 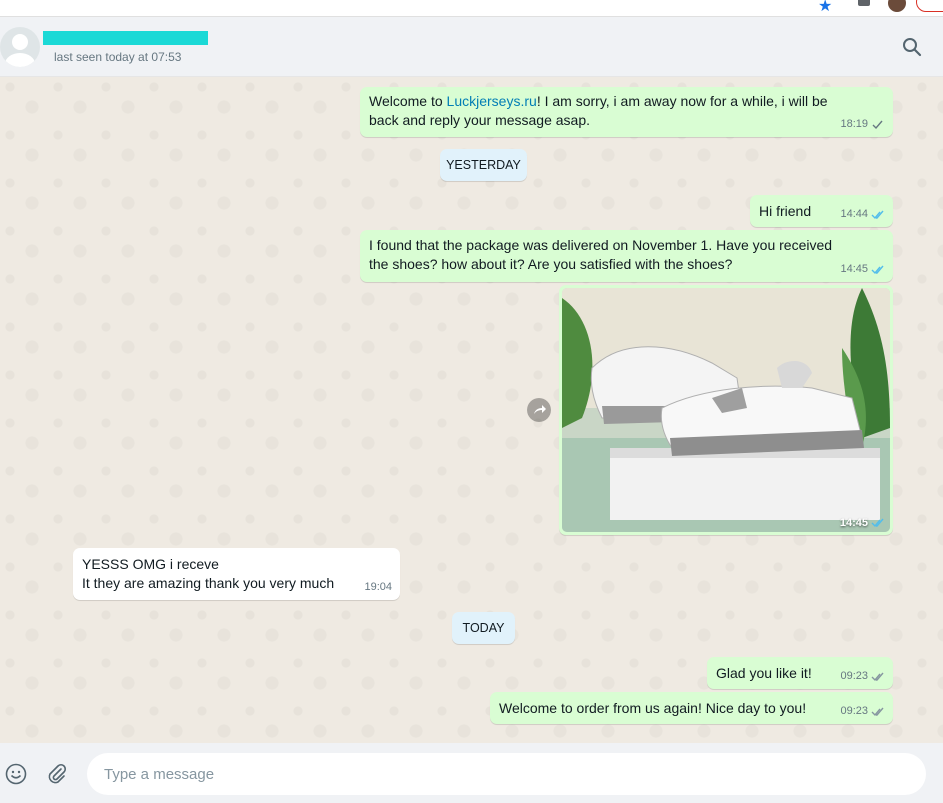 What do you see at coordinates (764, 673) in the screenshot?
I see `message-text: Glad you like it!` at bounding box center [764, 673].